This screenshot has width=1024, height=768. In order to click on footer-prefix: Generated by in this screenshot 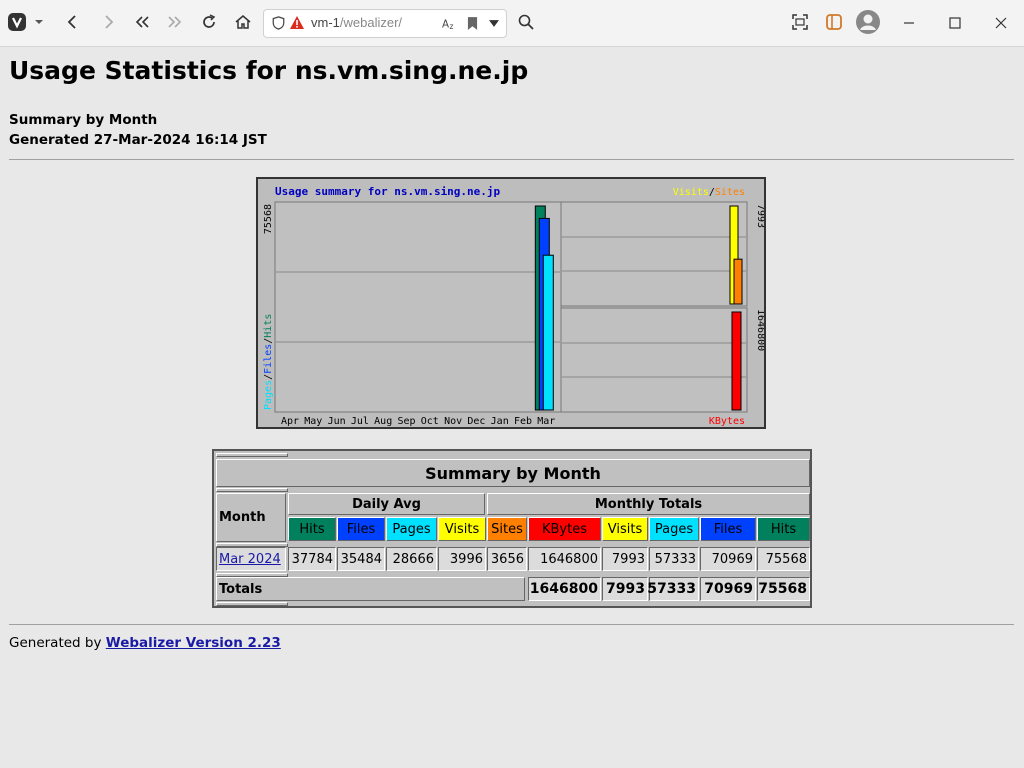, I will do `click(55, 643)`.